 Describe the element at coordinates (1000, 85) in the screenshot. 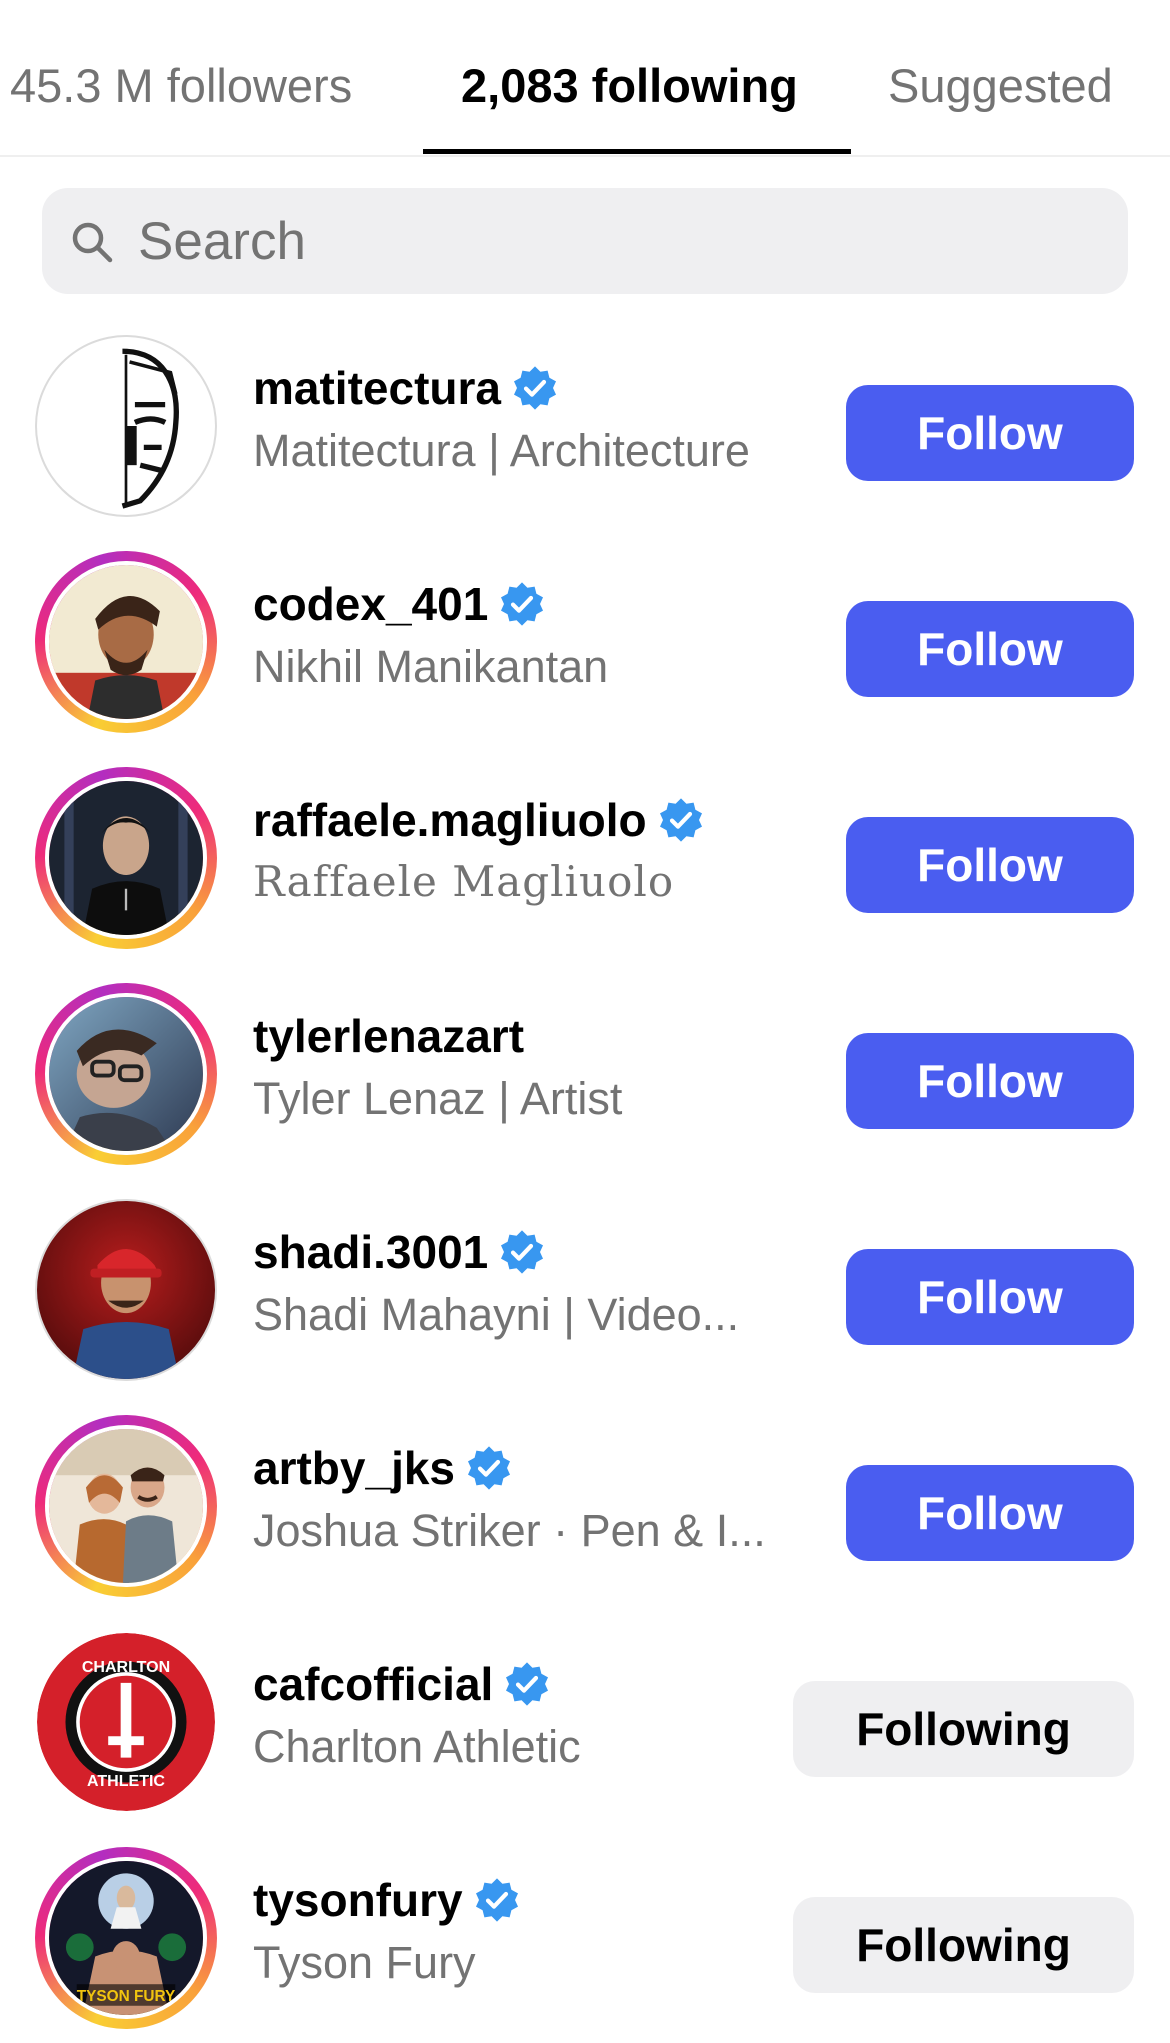

I see `tab-suggested: Suggested` at that location.